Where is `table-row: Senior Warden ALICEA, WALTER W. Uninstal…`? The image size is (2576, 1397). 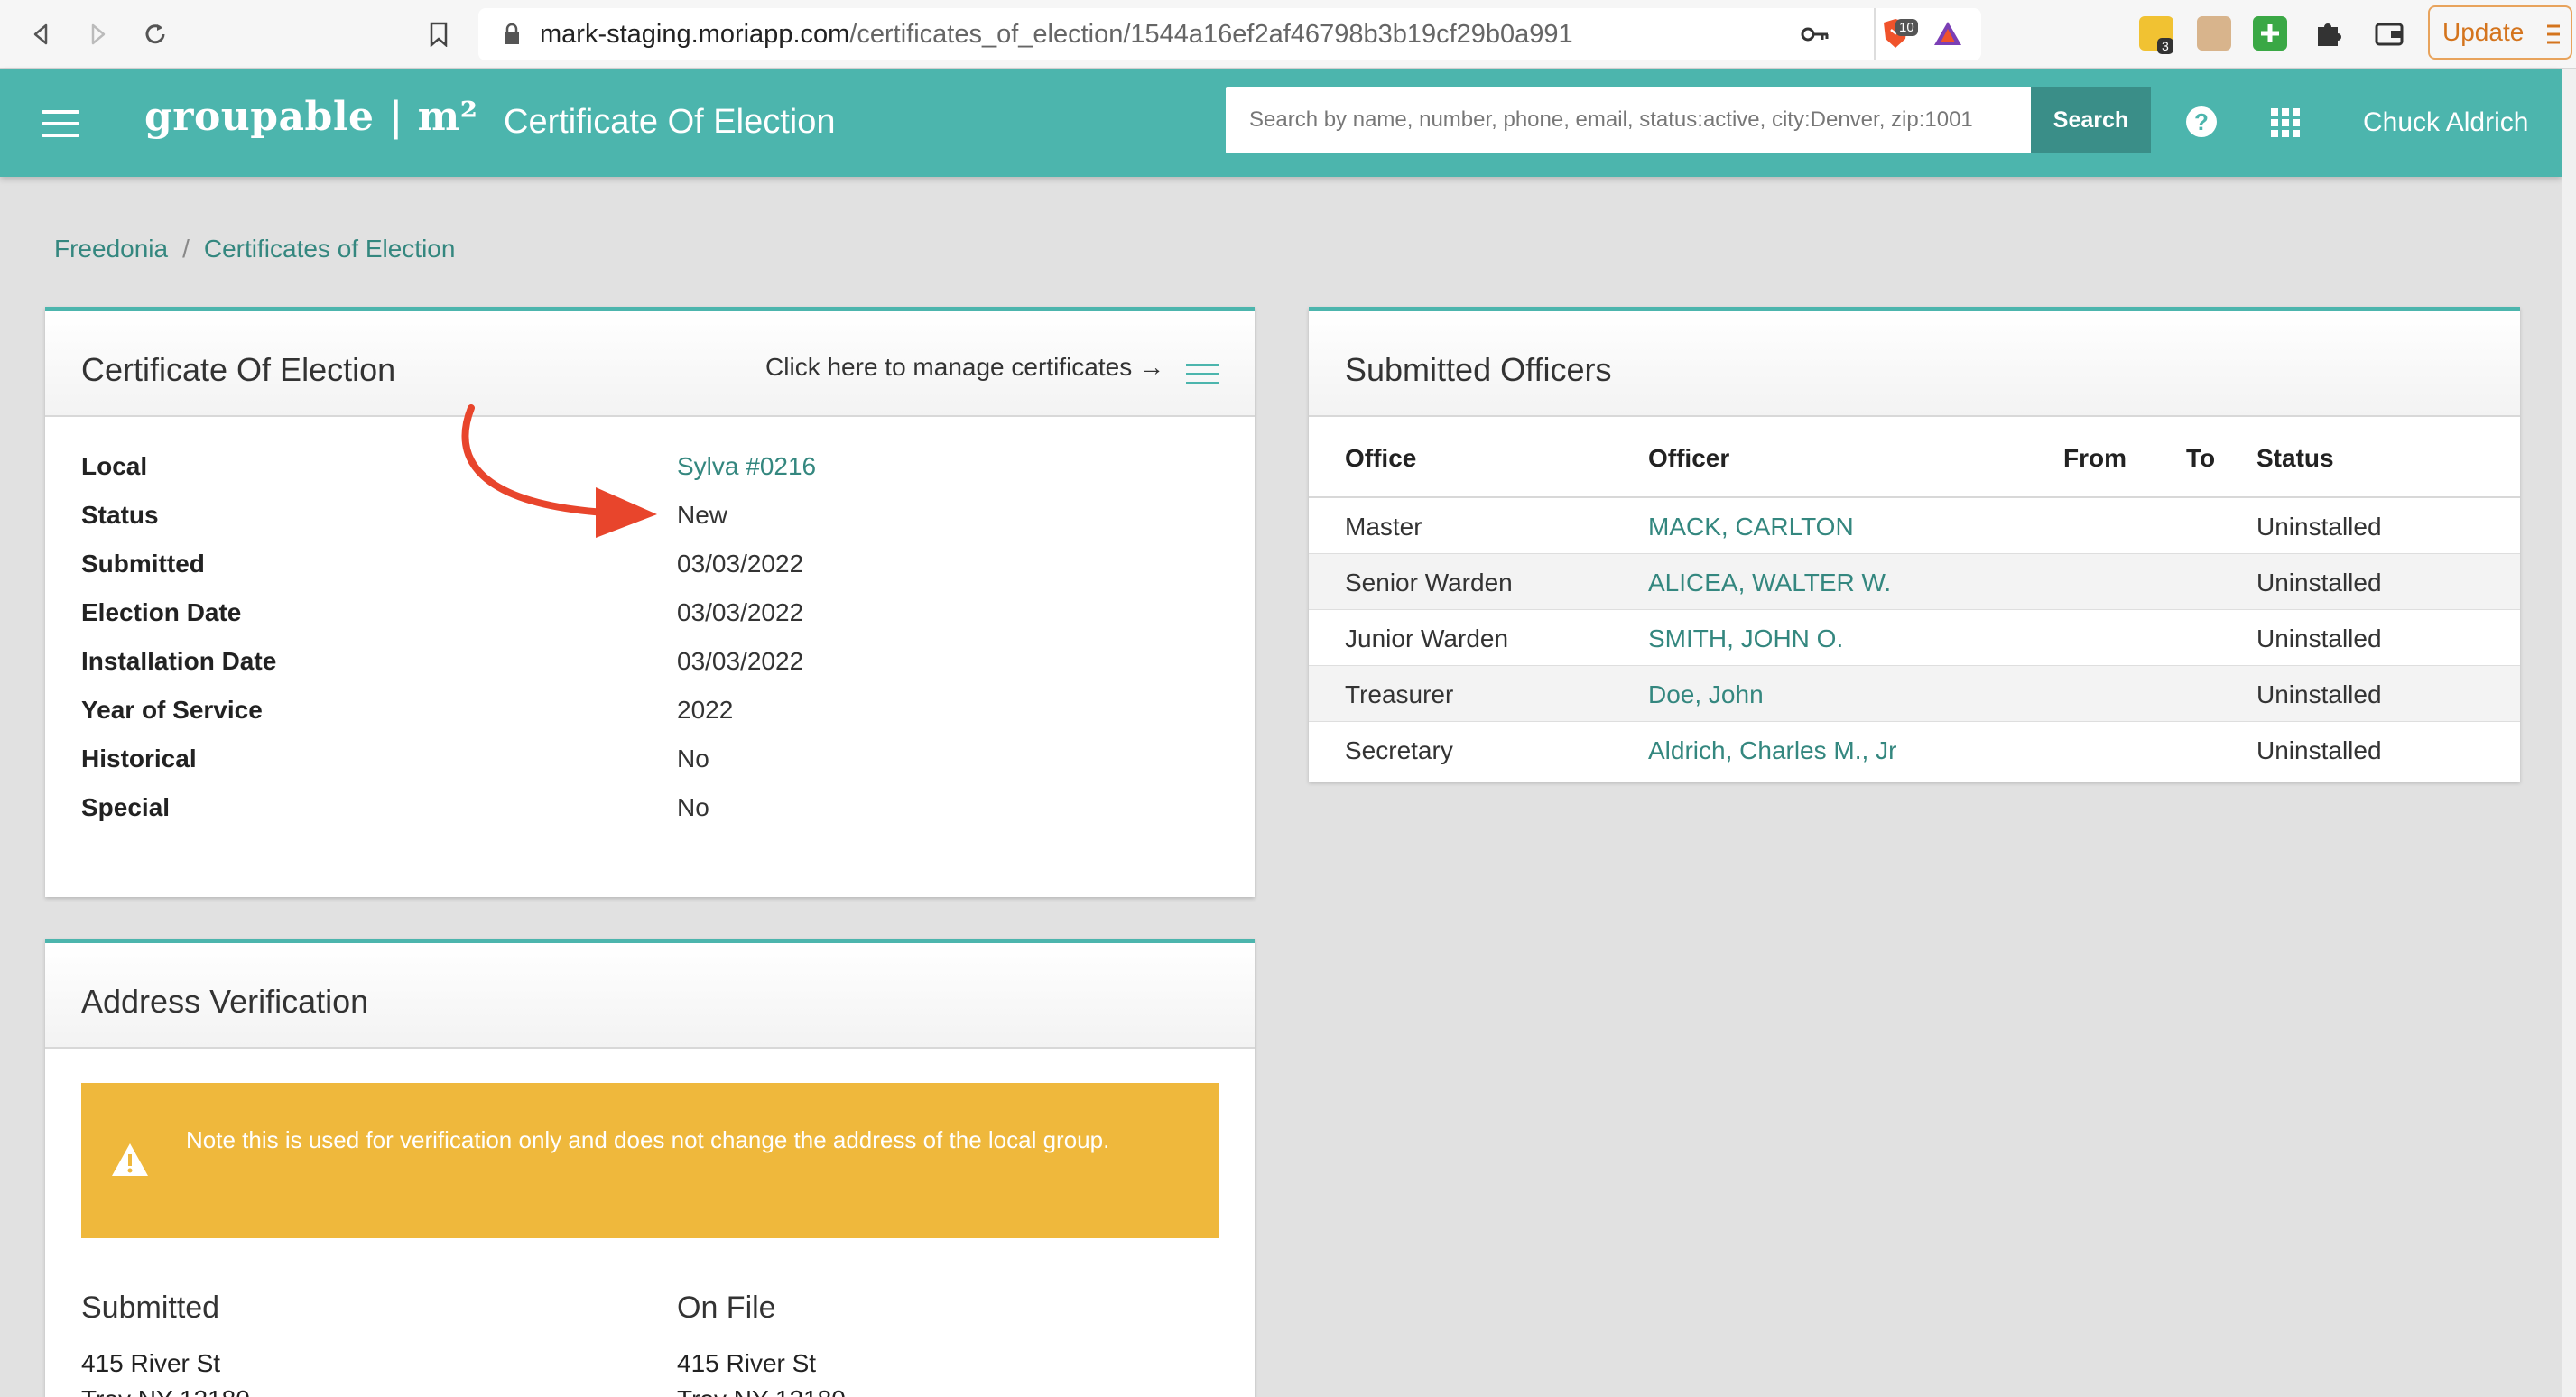 table-row: Senior Warden ALICEA, WALTER W. Uninstal… is located at coordinates (1915, 582).